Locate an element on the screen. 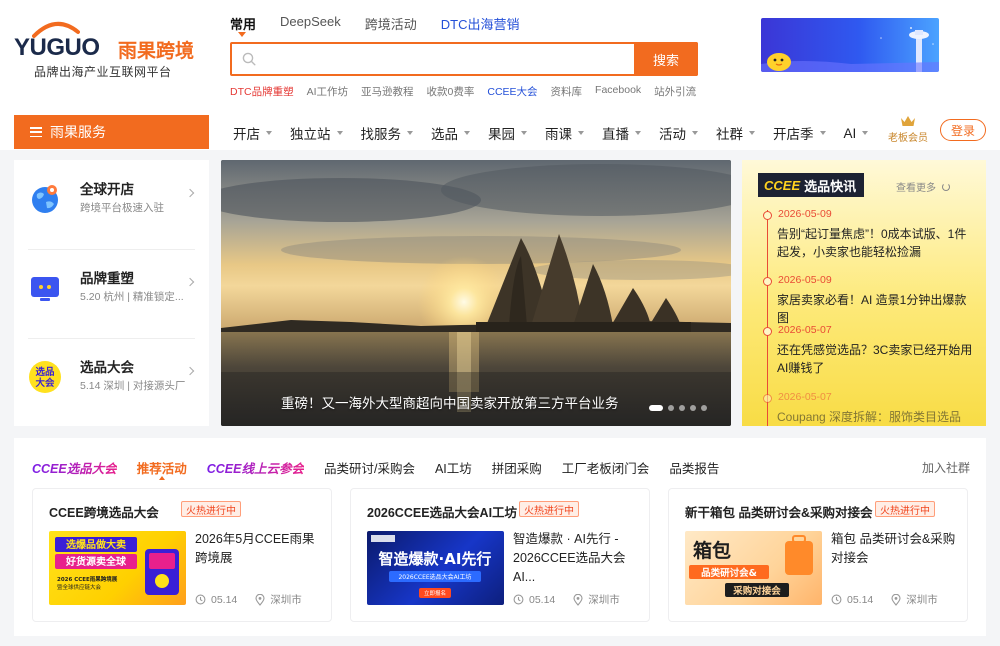 This screenshot has width=1000, height=646. nav-item-ai: AI is located at coordinates (856, 133).